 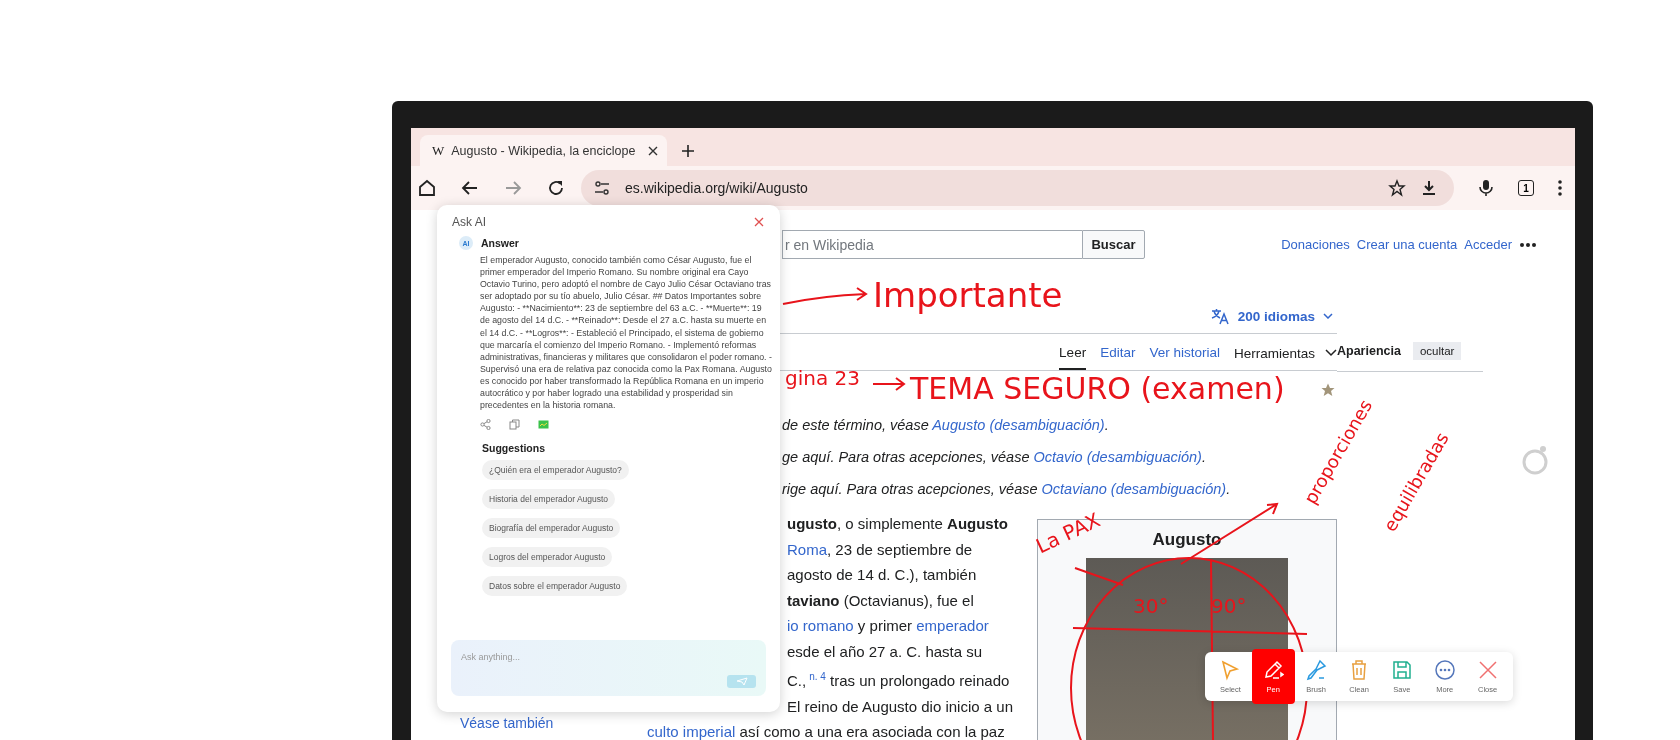 I want to click on article-link: Roma, so click(x=807, y=549).